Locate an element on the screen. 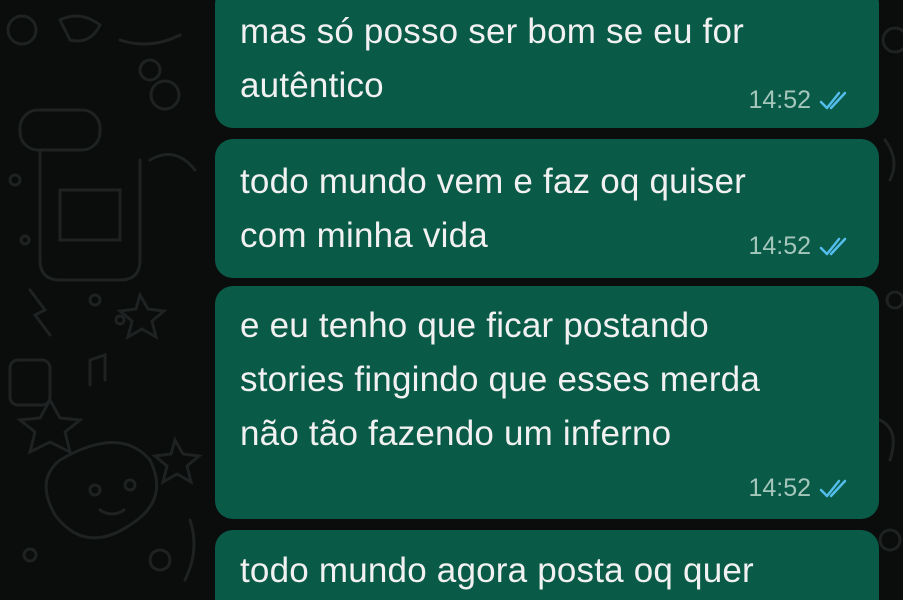 Image resolution: width=903 pixels, height=600 pixels. message-bubble-4: todo mundo agora posta oq quer is located at coordinates (547, 565).